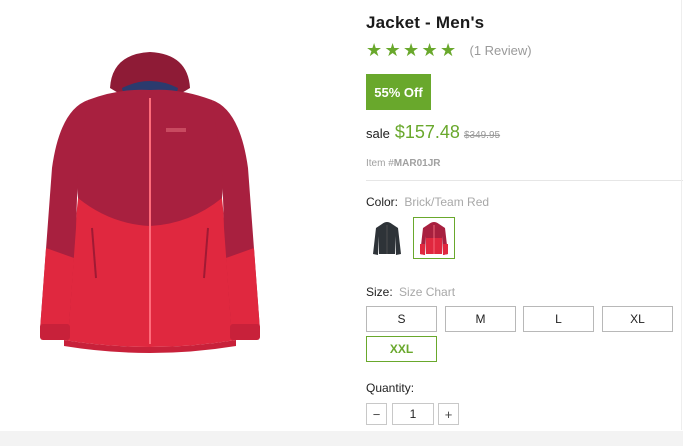  What do you see at coordinates (681, 215) in the screenshot?
I see `scrollbar-edge` at bounding box center [681, 215].